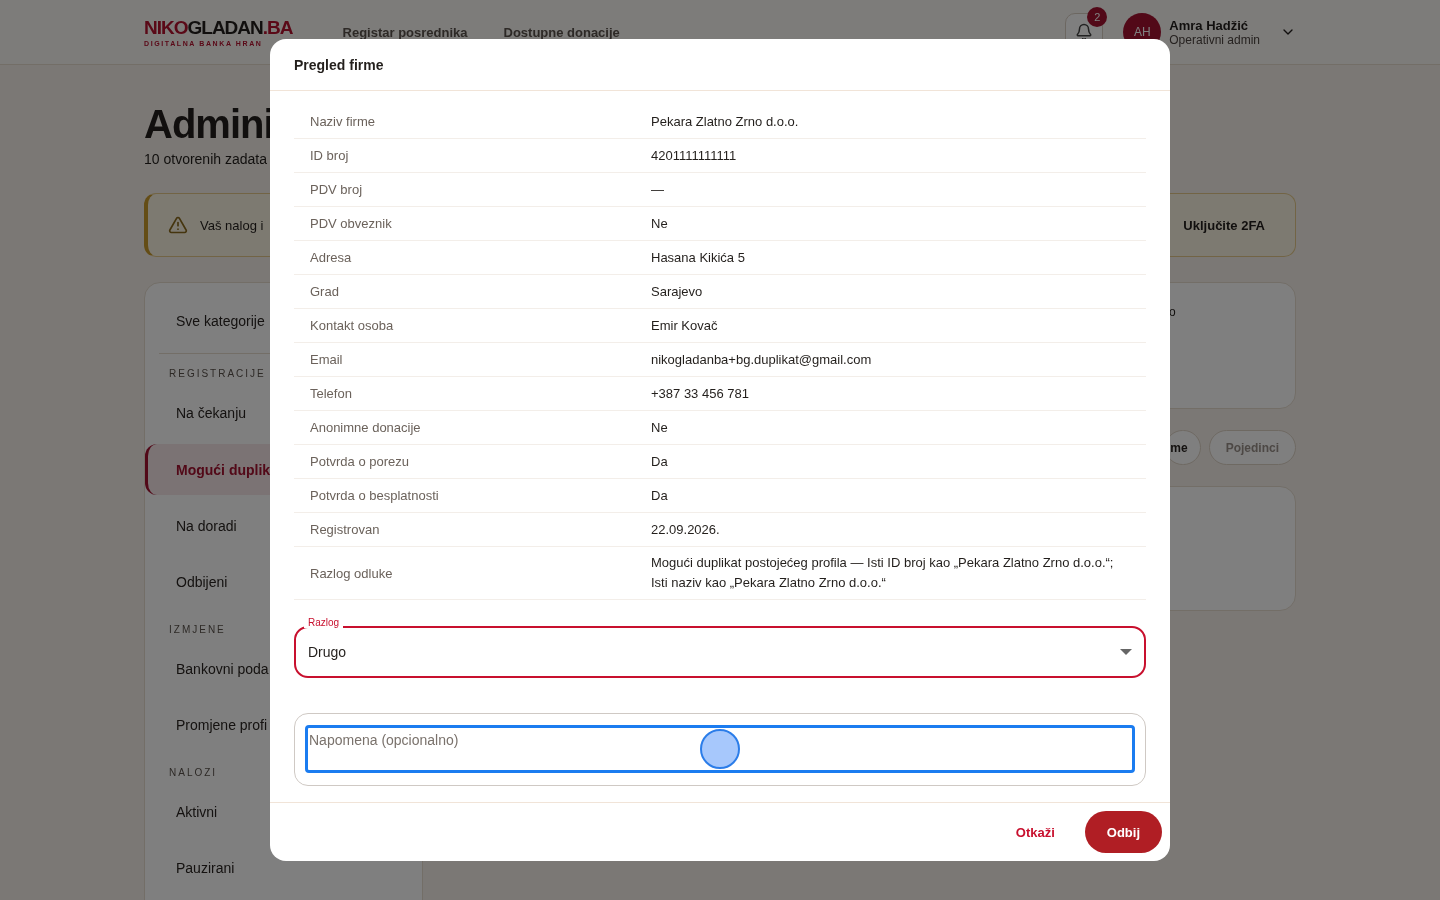  I want to click on detail-value: 4201111111111, so click(694, 155).